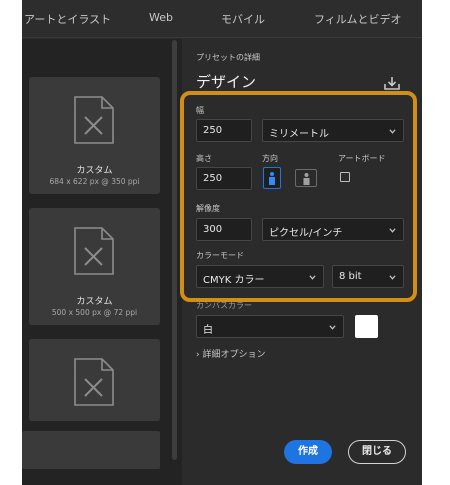 The image size is (450, 485). Describe the element at coordinates (94, 312) in the screenshot. I see `preset-dimensions: 500 x 500 px @ 72 ppi` at that location.